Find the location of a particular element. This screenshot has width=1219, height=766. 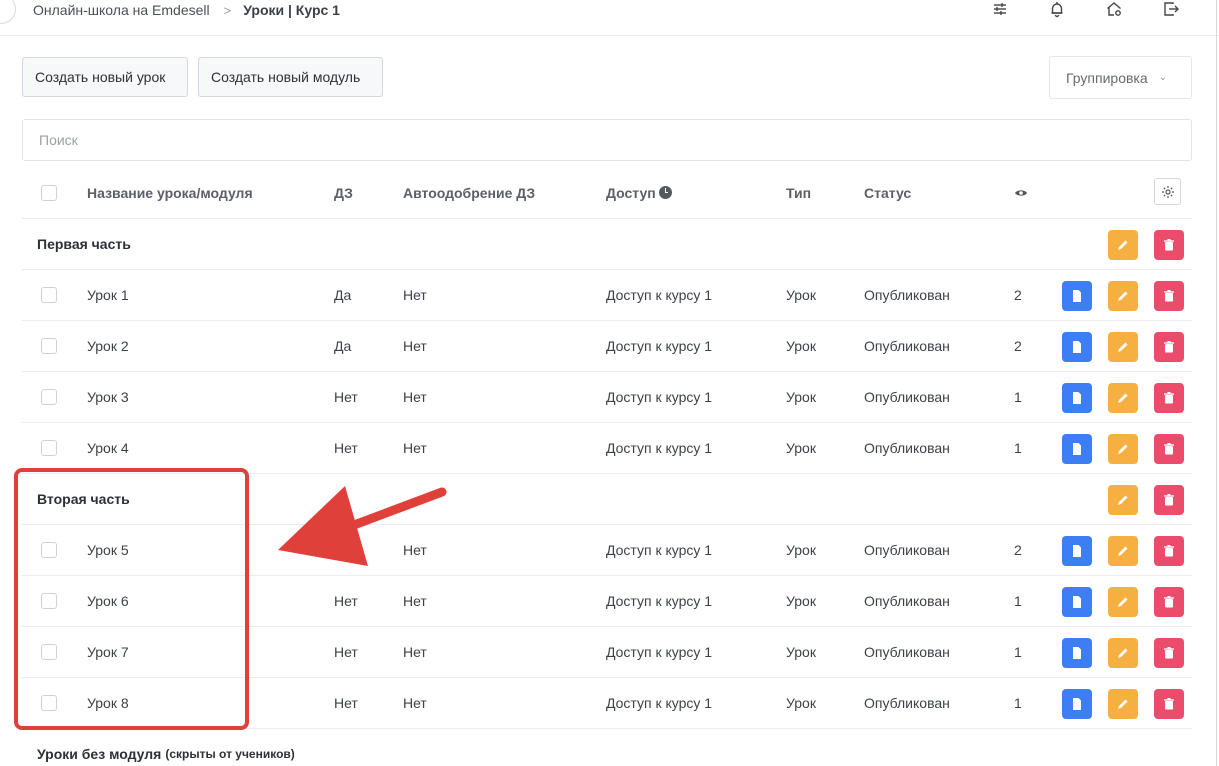

select-all-checkbox is located at coordinates (49, 192).